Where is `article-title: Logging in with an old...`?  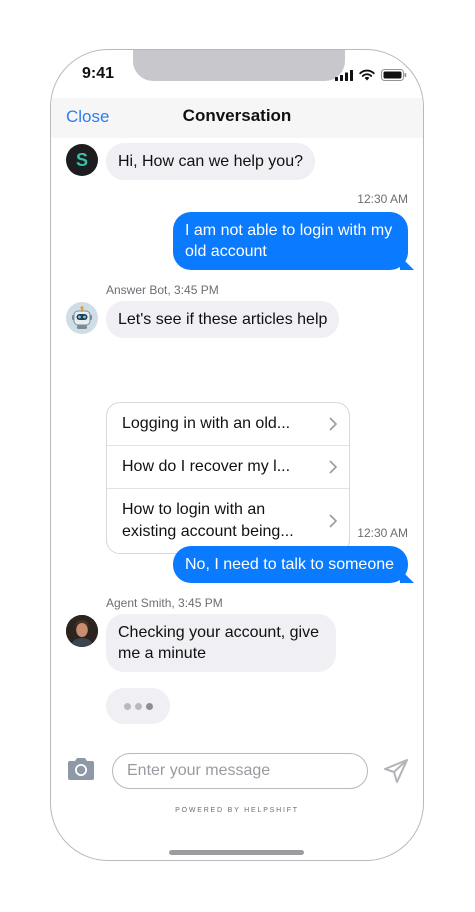
article-title: Logging in with an old... is located at coordinates (206, 423).